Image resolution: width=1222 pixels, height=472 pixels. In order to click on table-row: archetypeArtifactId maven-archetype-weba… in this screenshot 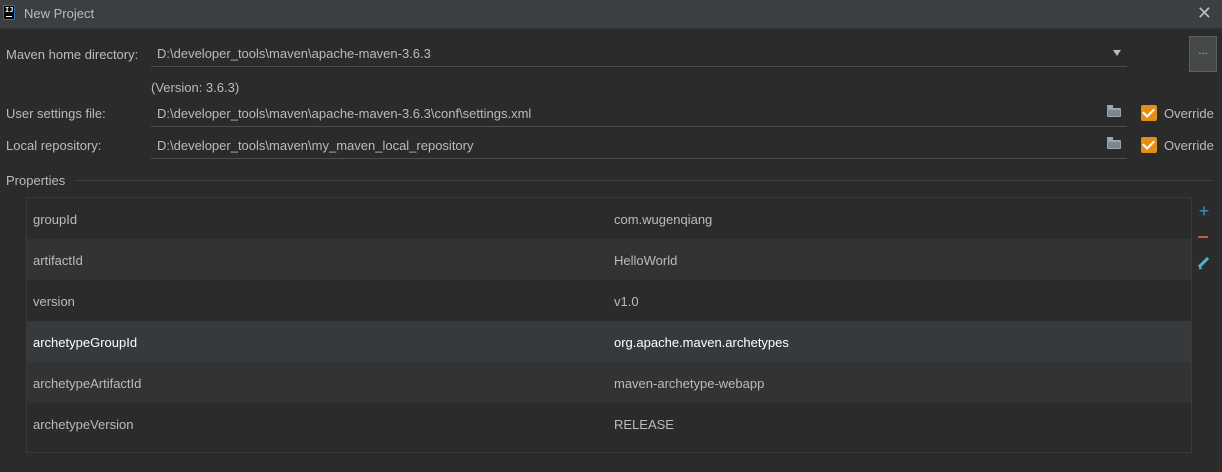, I will do `click(609, 382)`.